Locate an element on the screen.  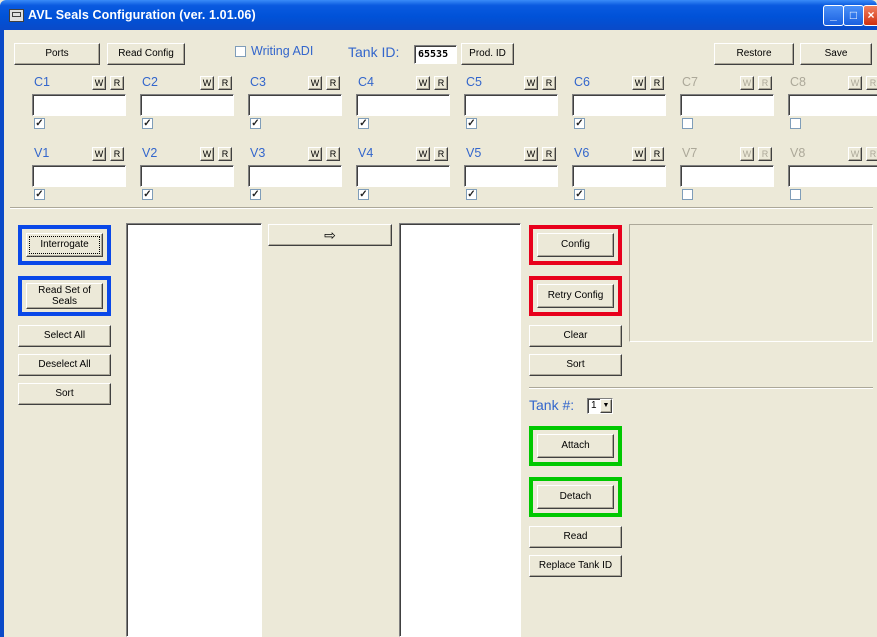
restore-button: Restore is located at coordinates (754, 54).